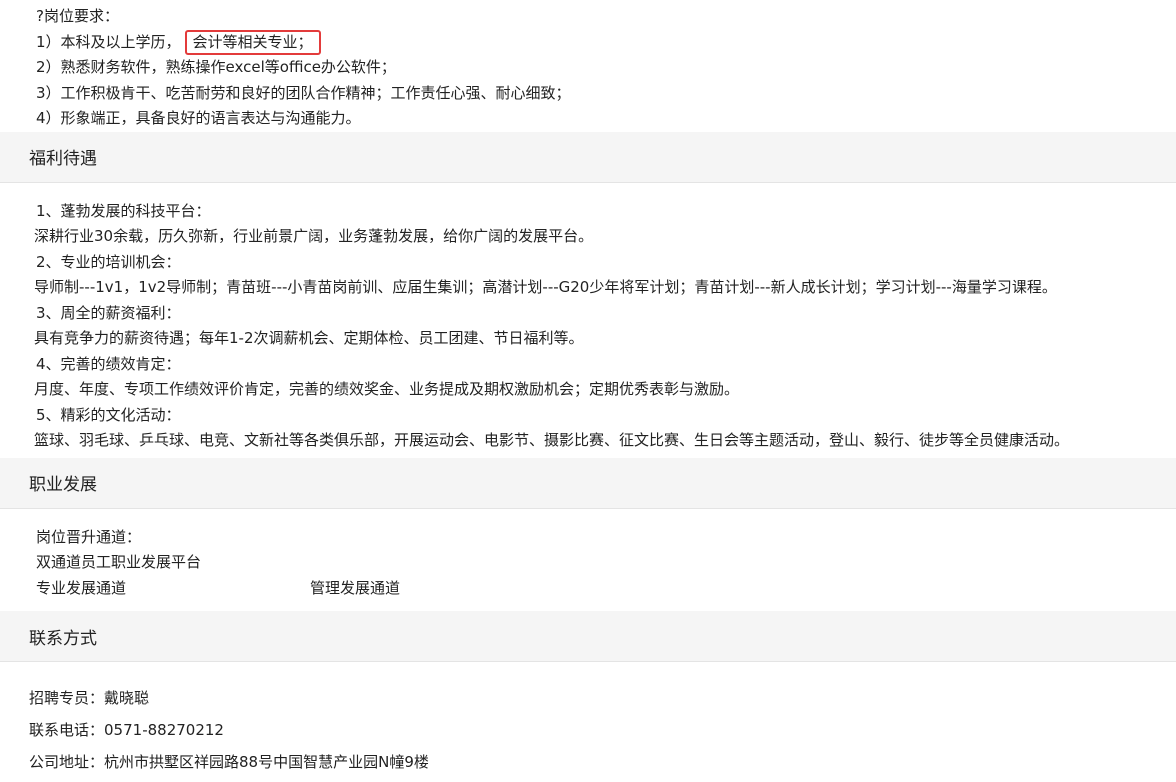  What do you see at coordinates (89, 536) in the screenshot?
I see `career-promotion-heading: 岗位晋升通道：` at bounding box center [89, 536].